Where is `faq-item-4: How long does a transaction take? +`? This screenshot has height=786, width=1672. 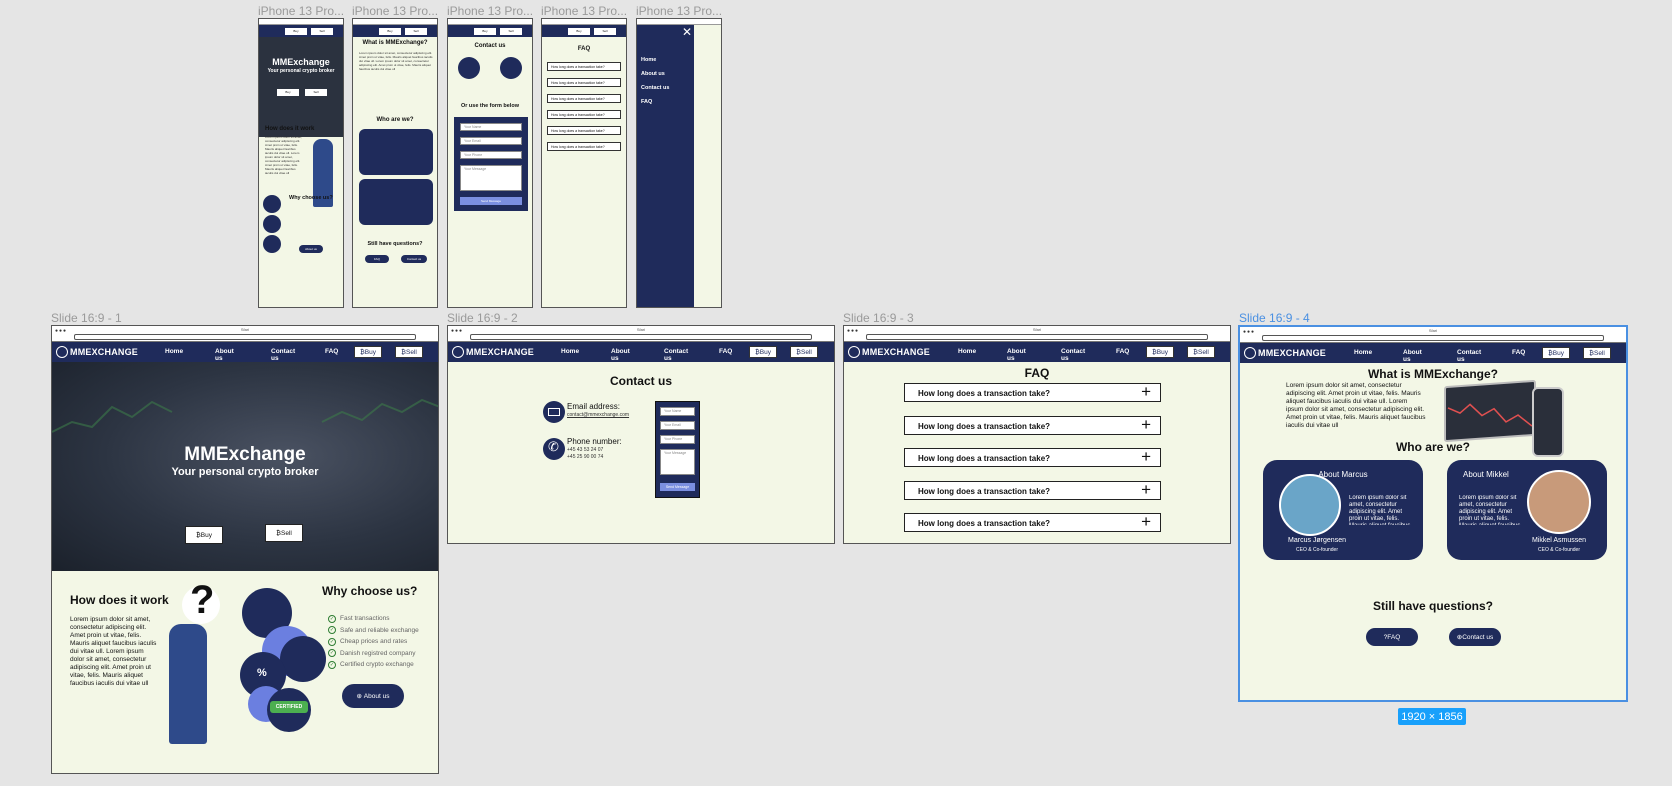
faq-item-4: How long does a transaction take? + is located at coordinates (1032, 490).